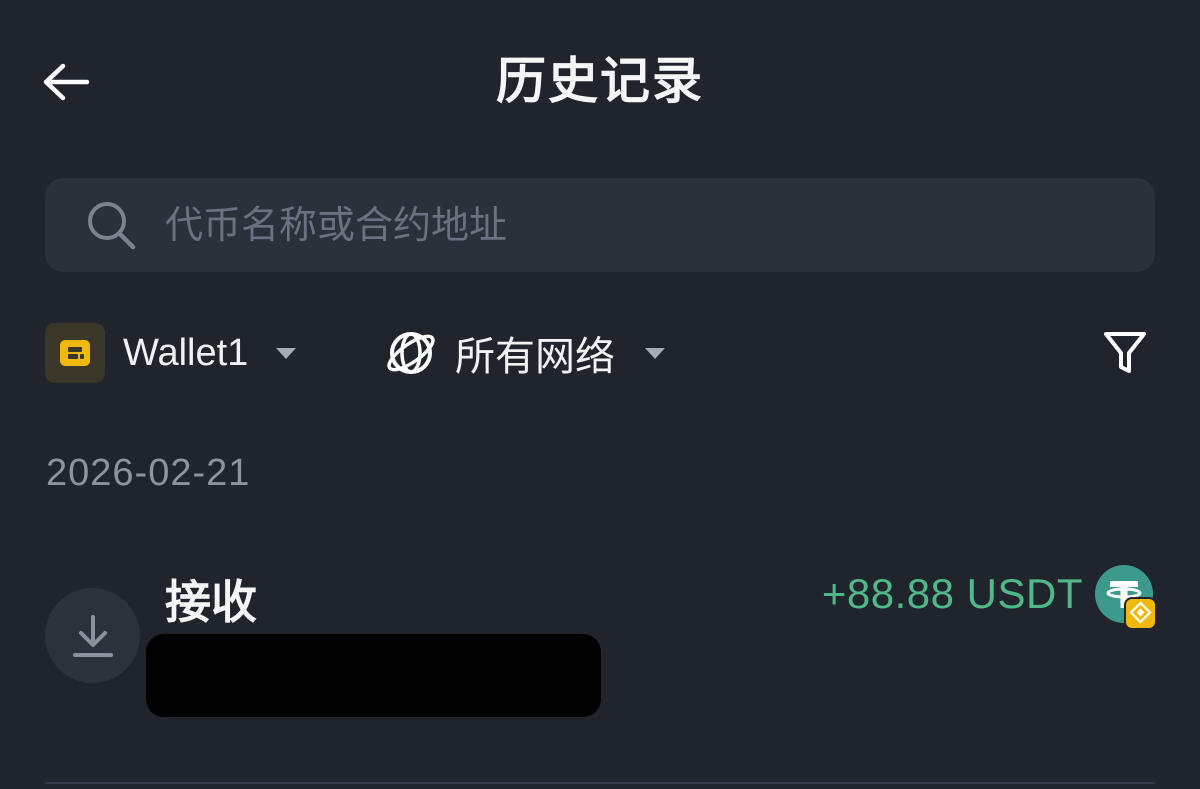  I want to click on usdt-icon, so click(1126, 597).